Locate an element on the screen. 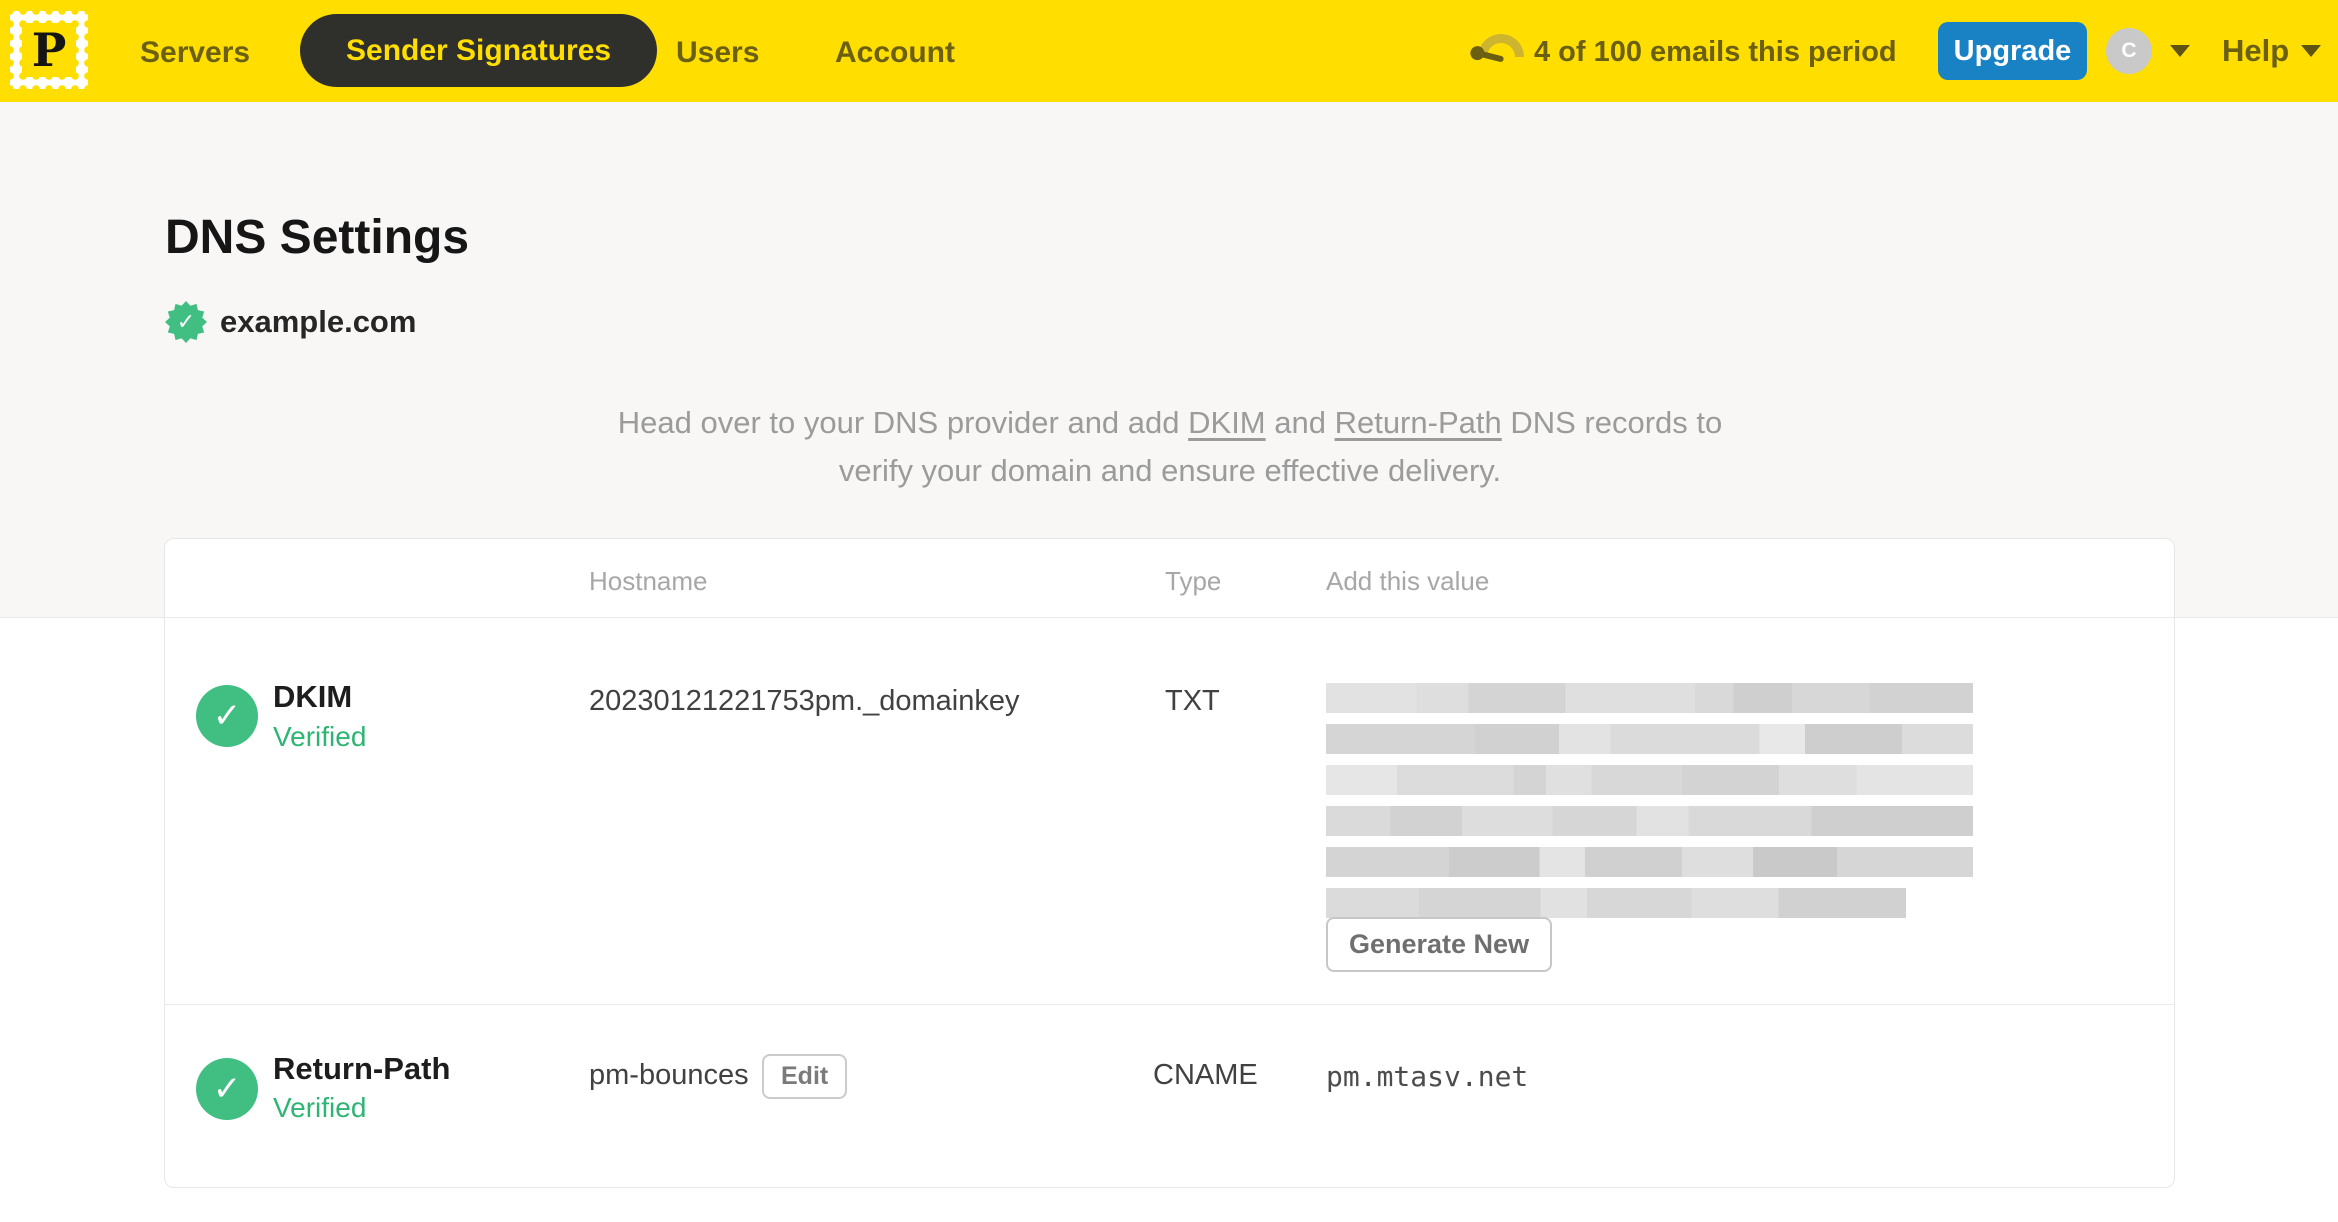 Image resolution: width=2338 pixels, height=1222 pixels. help-label: Help is located at coordinates (2256, 50).